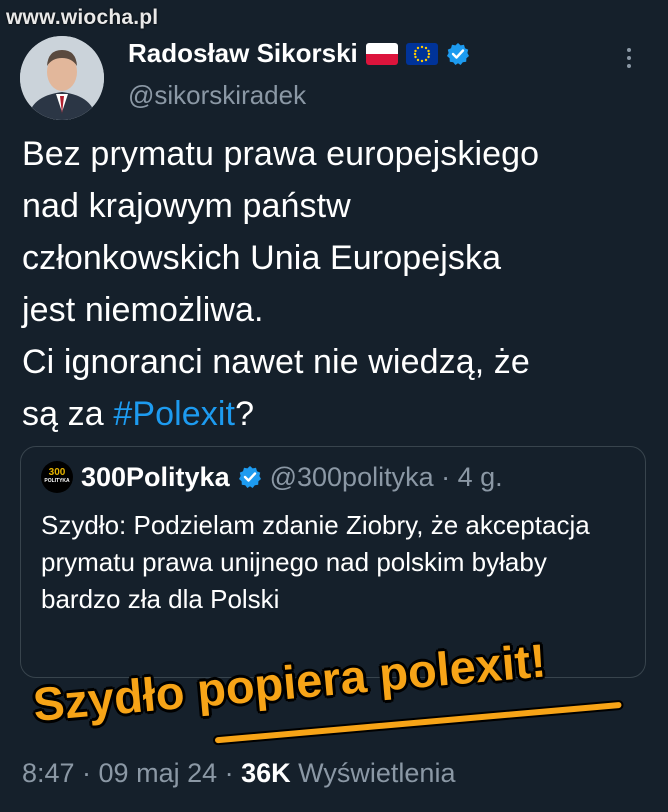 The width and height of the screenshot is (668, 812). What do you see at coordinates (131, 773) in the screenshot?
I see `tweet-timestamp: 8:47 · 09 maj 24 ·` at bounding box center [131, 773].